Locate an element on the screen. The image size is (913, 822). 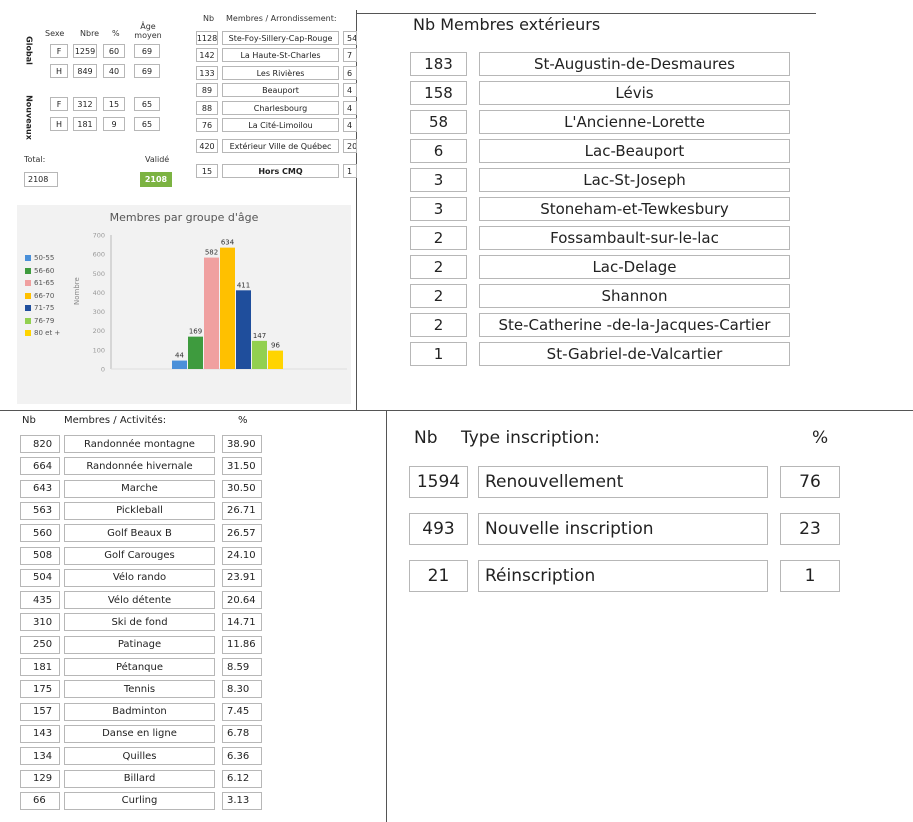
bar-value-label: 96 is located at coordinates (275, 346).